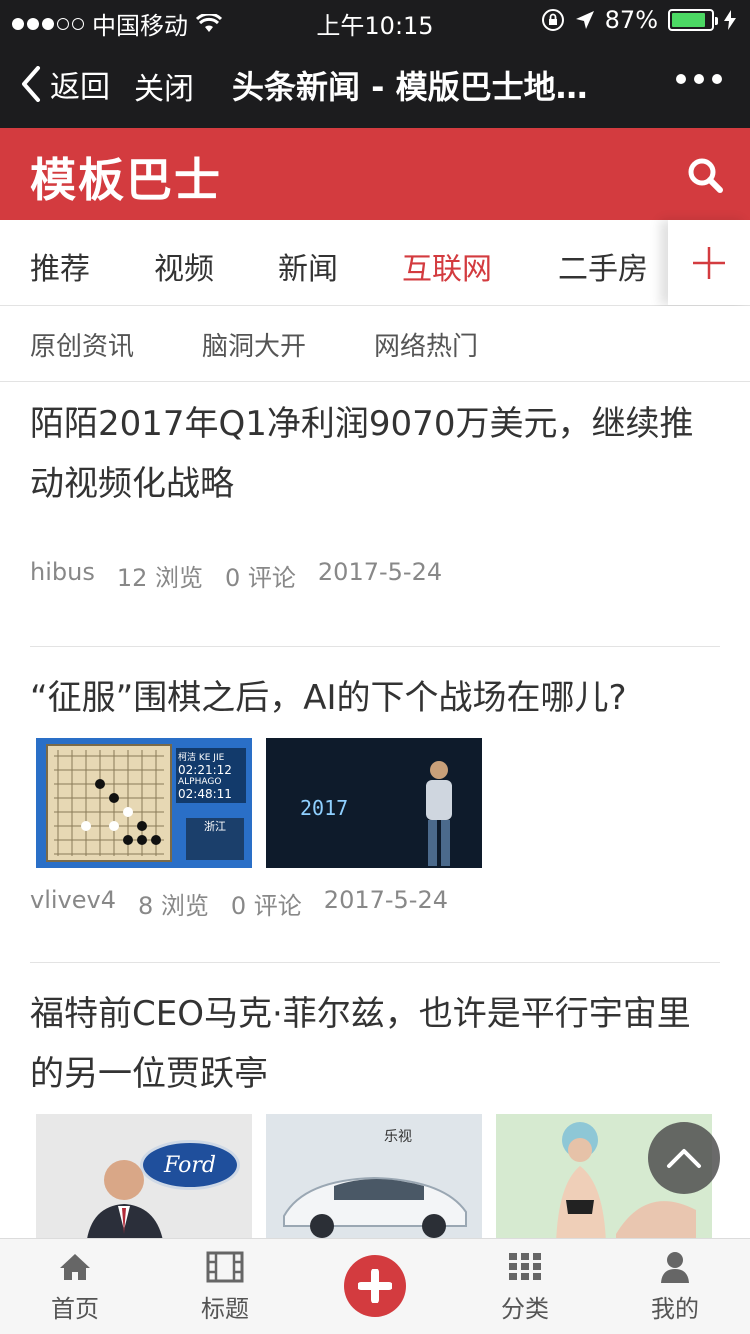 Image resolution: width=750 pixels, height=1334 pixels. I want to click on bottom-nav-title: 标题, so click(225, 1286).